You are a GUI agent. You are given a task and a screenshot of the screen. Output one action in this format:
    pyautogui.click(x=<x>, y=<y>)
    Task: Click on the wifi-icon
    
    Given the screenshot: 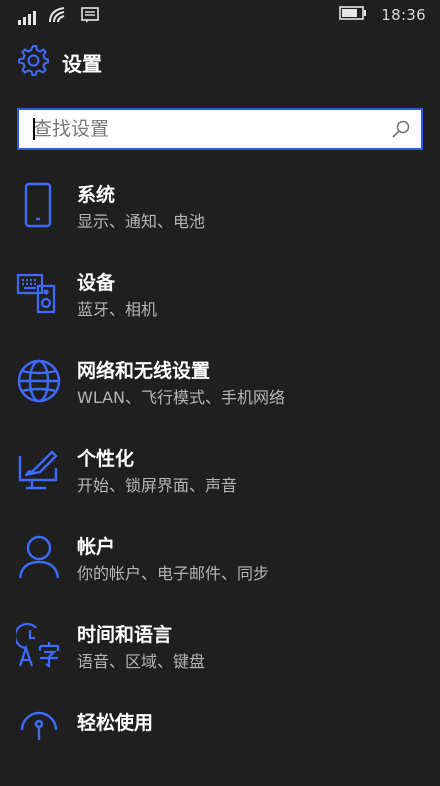 What is the action you would take?
    pyautogui.click(x=58, y=17)
    